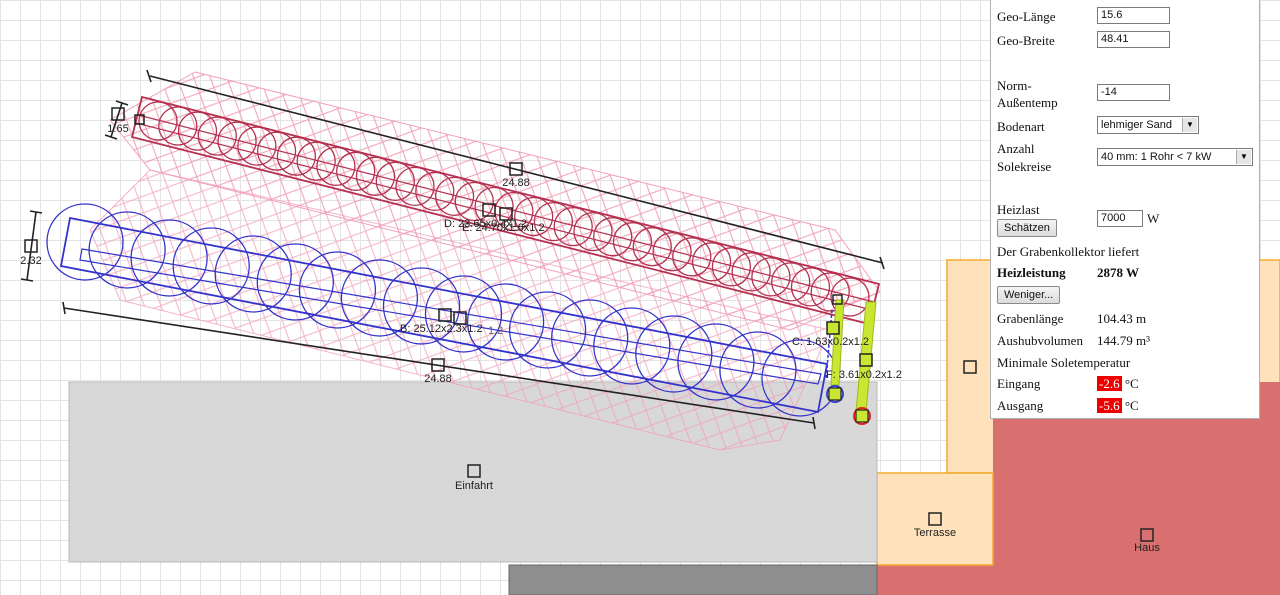 The width and height of the screenshot is (1280, 595). Describe the element at coordinates (31, 246) in the screenshot. I see `dimension-width-lower-line` at that location.